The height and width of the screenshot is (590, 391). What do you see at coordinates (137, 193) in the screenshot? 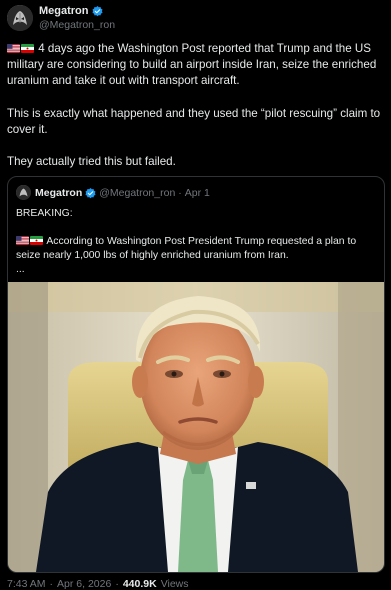
I see `quoted-author-handle: @Megatron_ron` at bounding box center [137, 193].